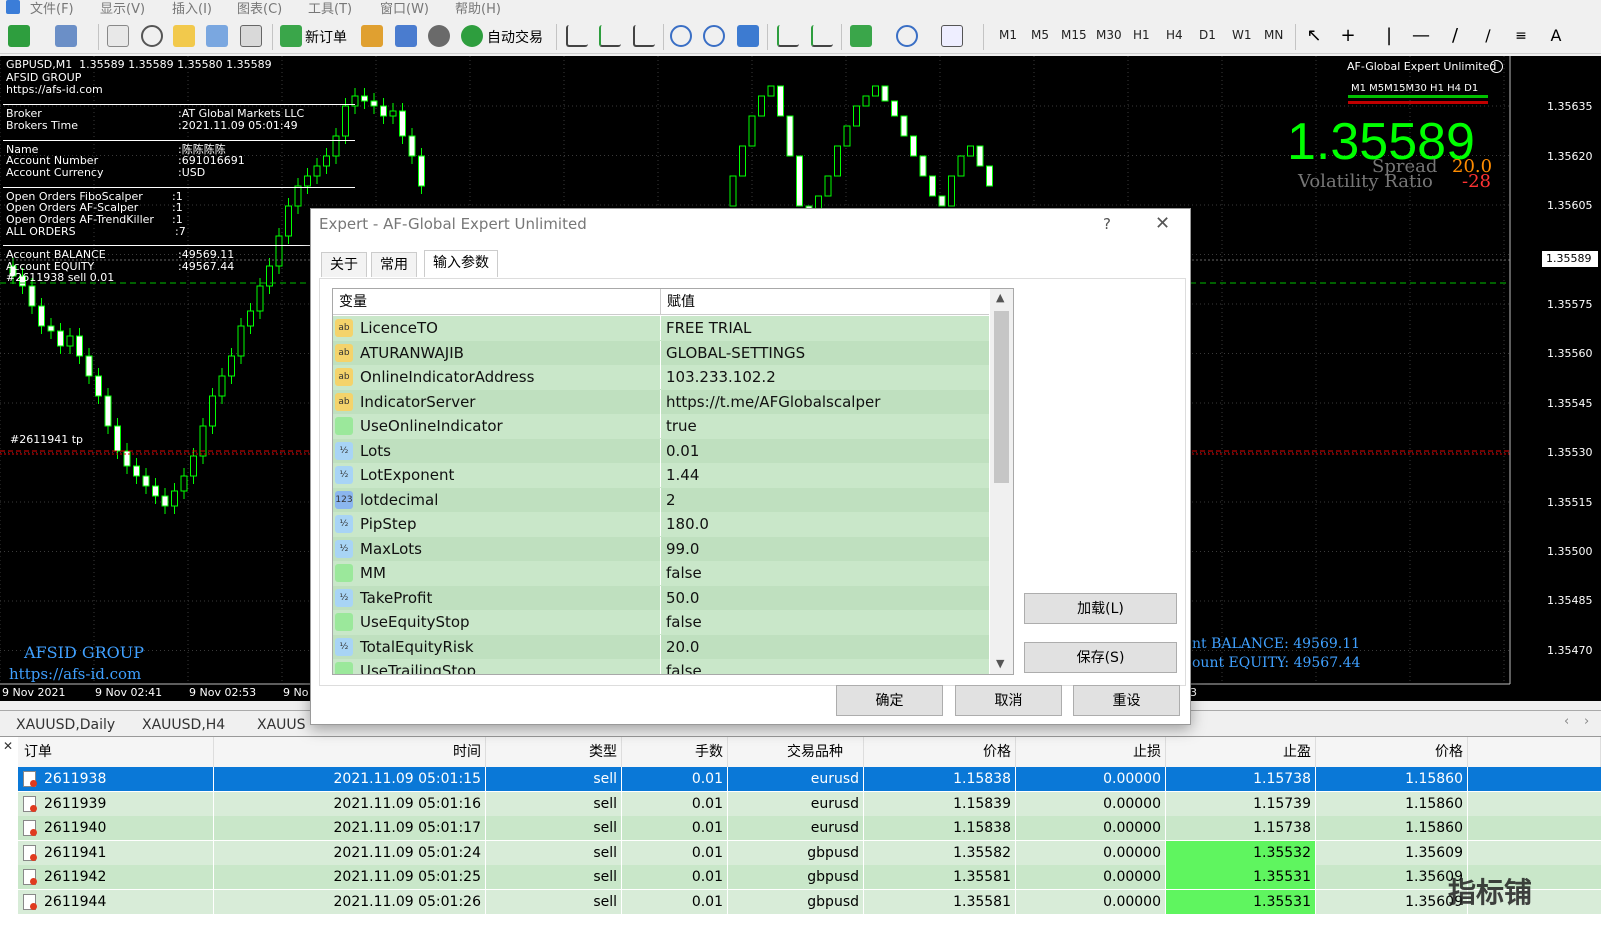  What do you see at coordinates (682, 475) in the screenshot?
I see `param-value: 1.44` at bounding box center [682, 475].